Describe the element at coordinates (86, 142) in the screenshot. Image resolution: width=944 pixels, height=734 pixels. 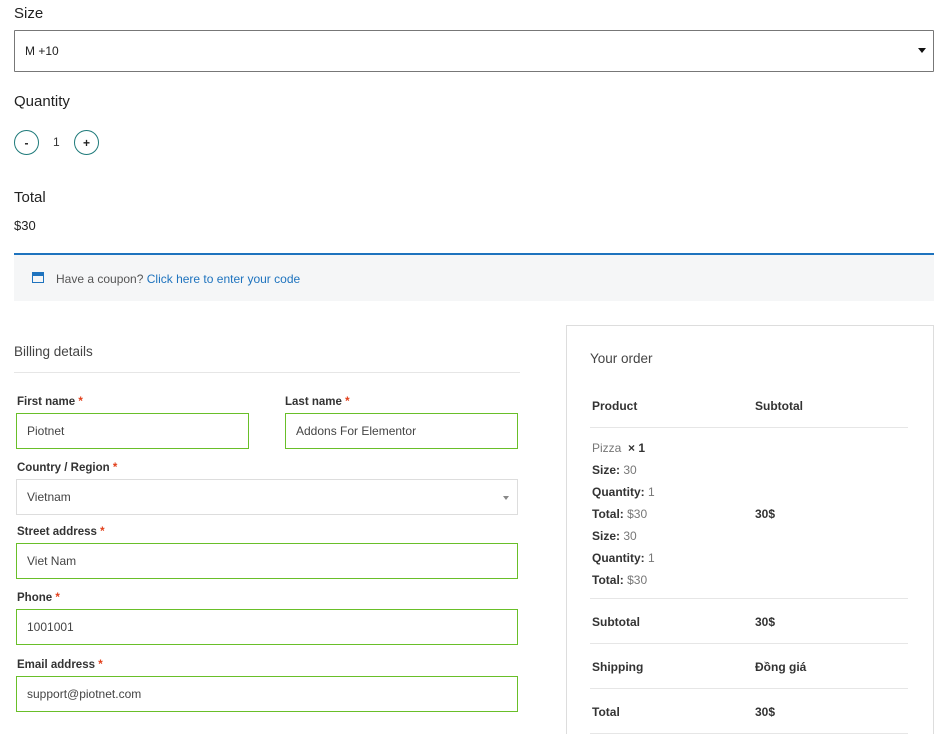
I see `quantity-increase-button: +` at that location.